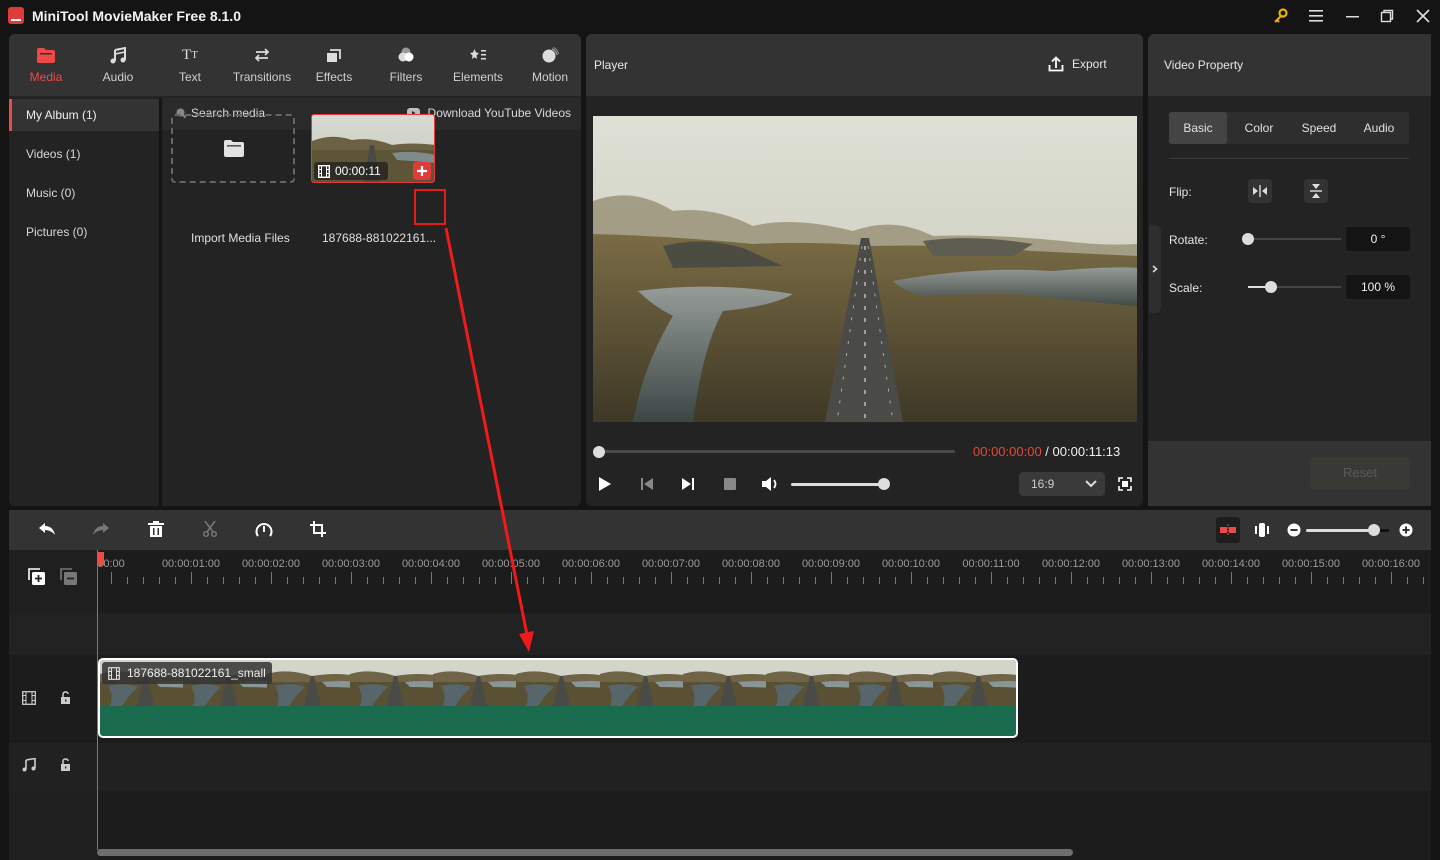 Image resolution: width=1440 pixels, height=860 pixels. Describe the element at coordinates (46, 65) in the screenshot. I see `tab-media: Media` at that location.